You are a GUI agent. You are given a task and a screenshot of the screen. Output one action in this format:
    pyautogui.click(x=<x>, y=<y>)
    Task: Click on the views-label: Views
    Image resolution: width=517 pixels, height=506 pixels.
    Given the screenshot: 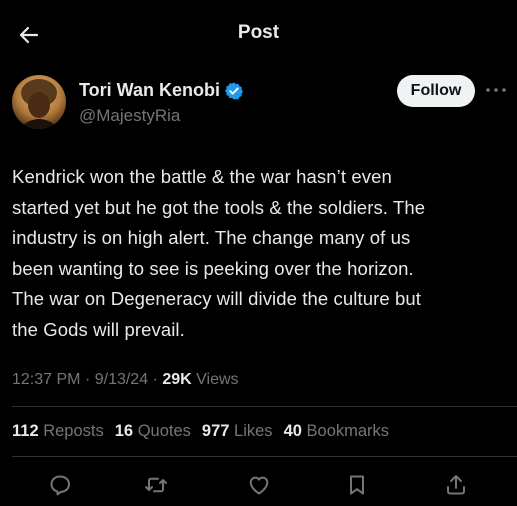 What is the action you would take?
    pyautogui.click(x=217, y=379)
    